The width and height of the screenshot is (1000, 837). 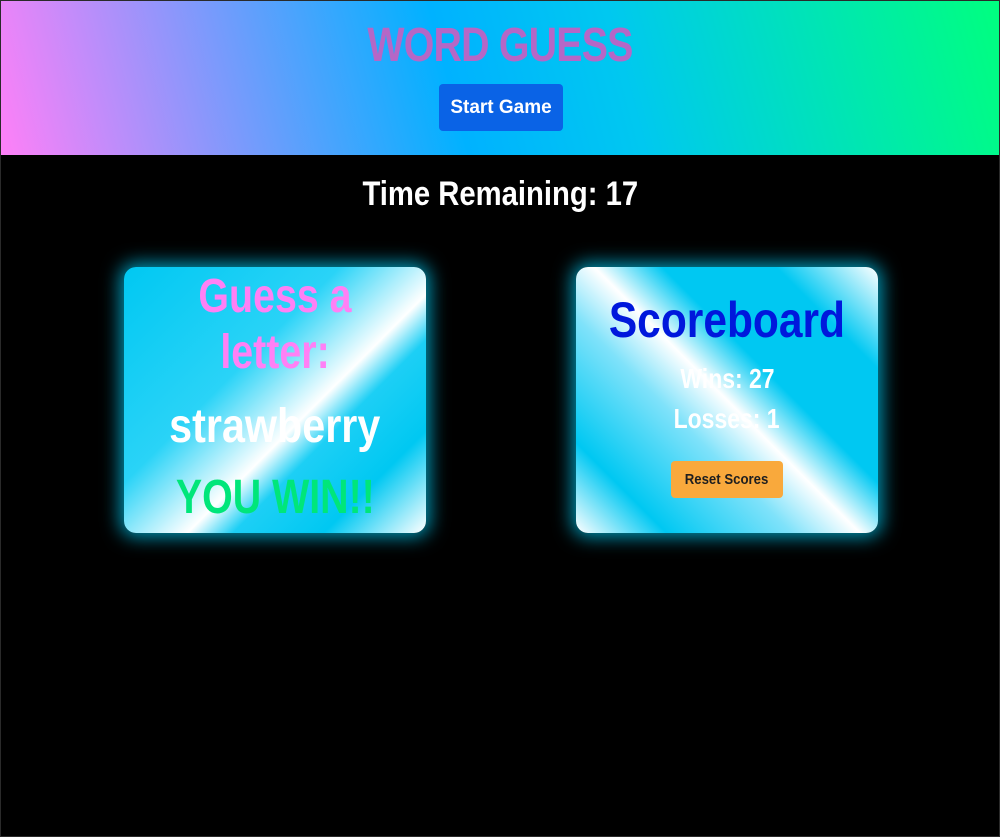 I want to click on reset-scores-label: Reset Scores, so click(x=727, y=479).